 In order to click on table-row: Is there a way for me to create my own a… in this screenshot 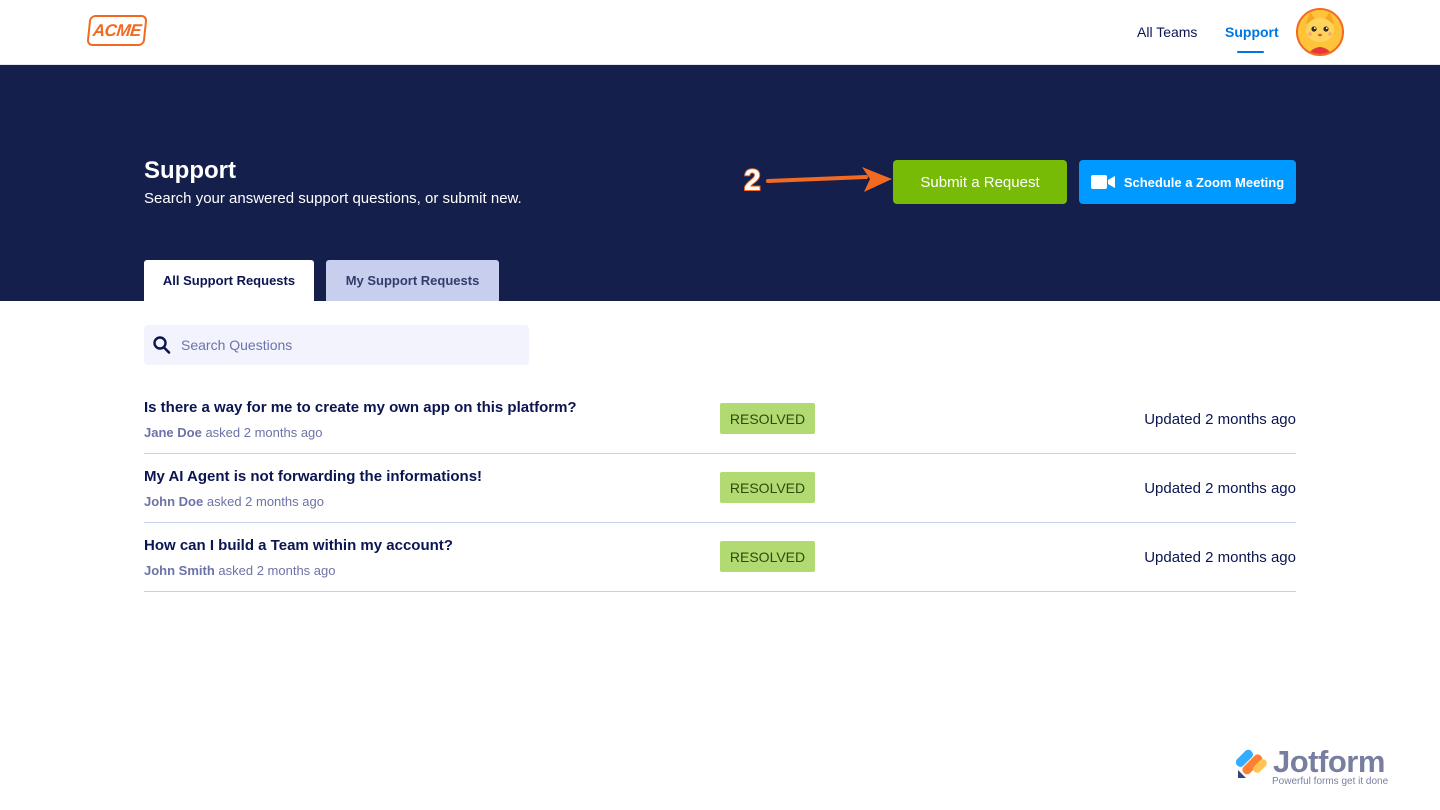, I will do `click(720, 419)`.